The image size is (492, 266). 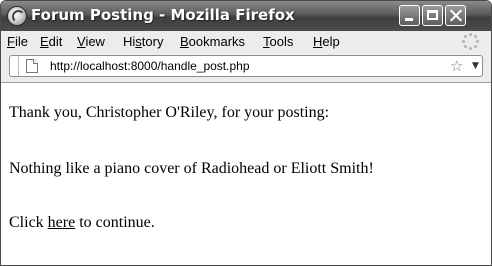 I want to click on page-icon, so click(x=32, y=66).